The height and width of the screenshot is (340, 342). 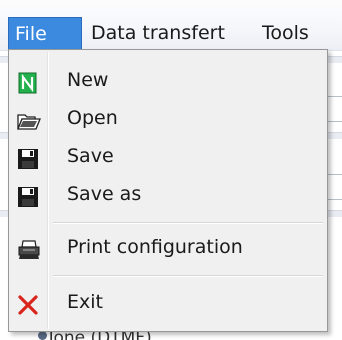 I want to click on menu-item-print-configuration: Print configuration, so click(x=168, y=247).